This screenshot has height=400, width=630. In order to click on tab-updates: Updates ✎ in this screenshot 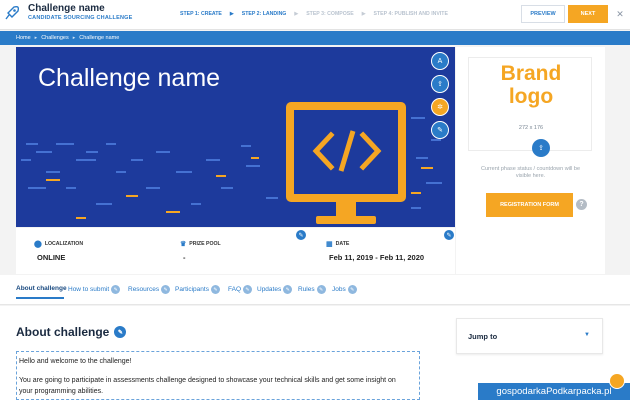, I will do `click(275, 289)`.